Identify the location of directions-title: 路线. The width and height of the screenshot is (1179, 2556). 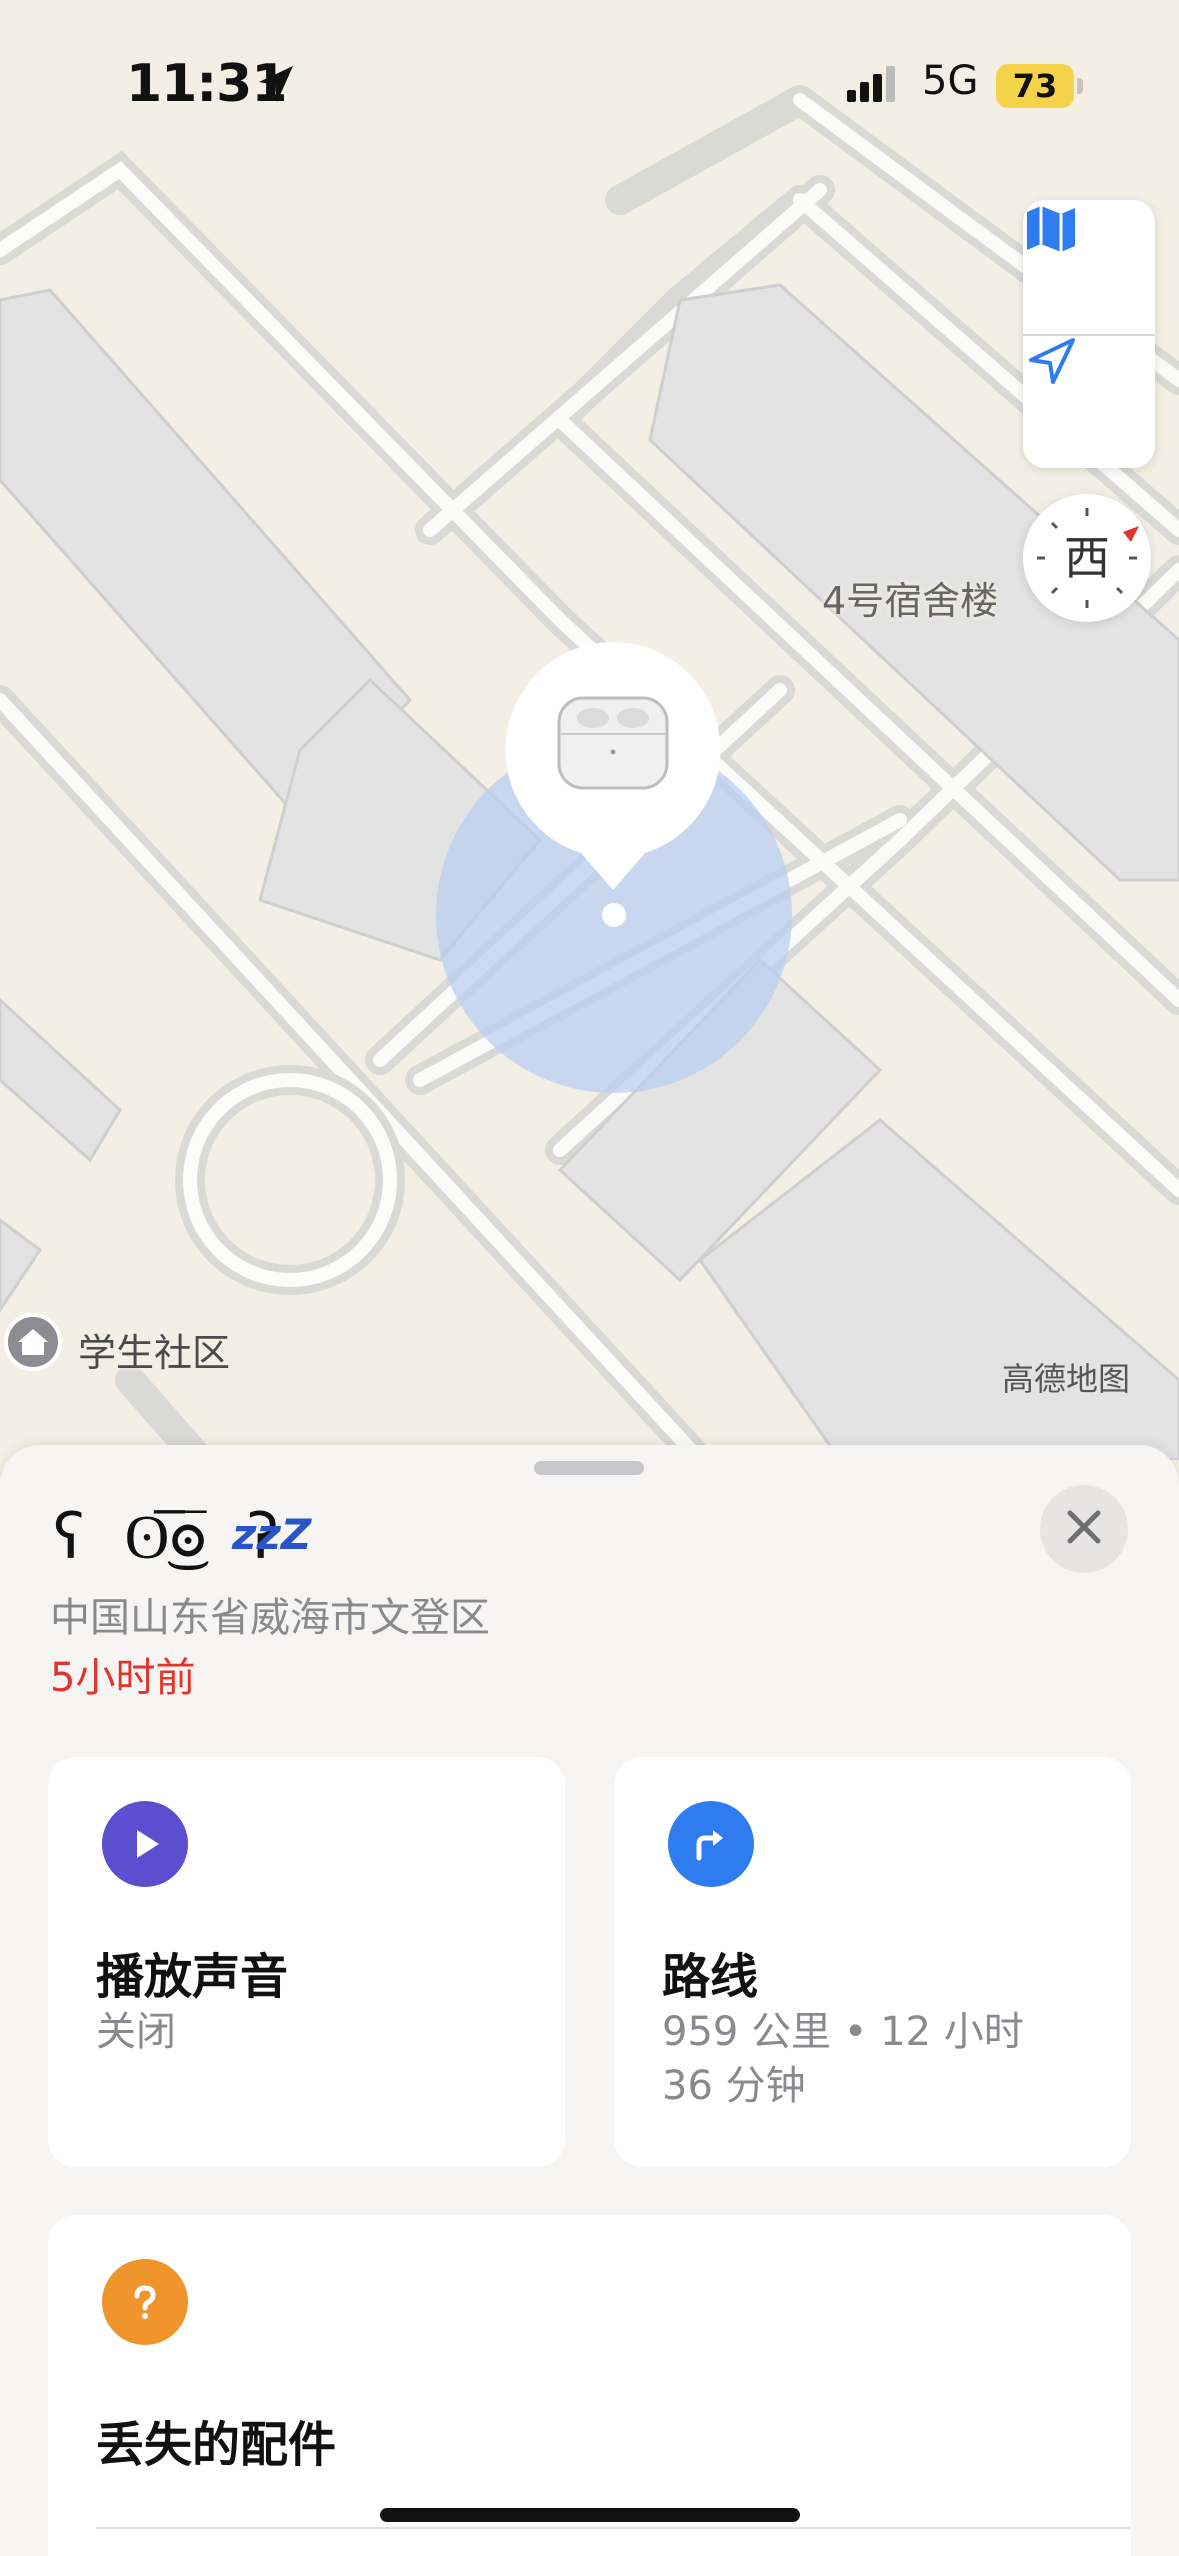
(710, 1977).